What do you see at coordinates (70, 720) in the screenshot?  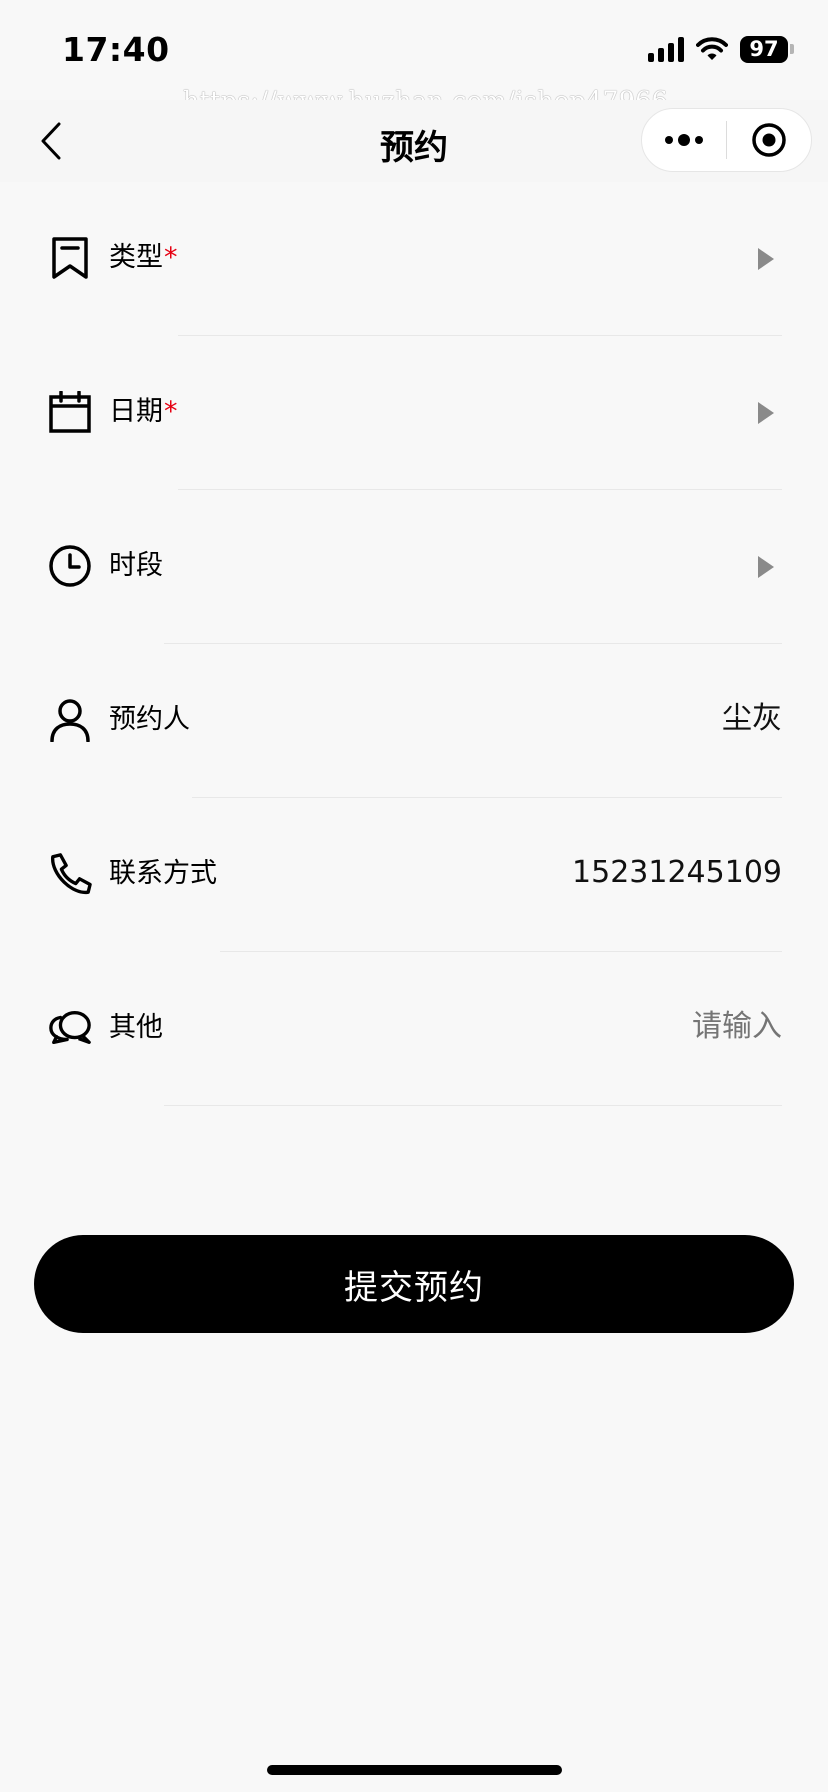 I see `user-icon` at bounding box center [70, 720].